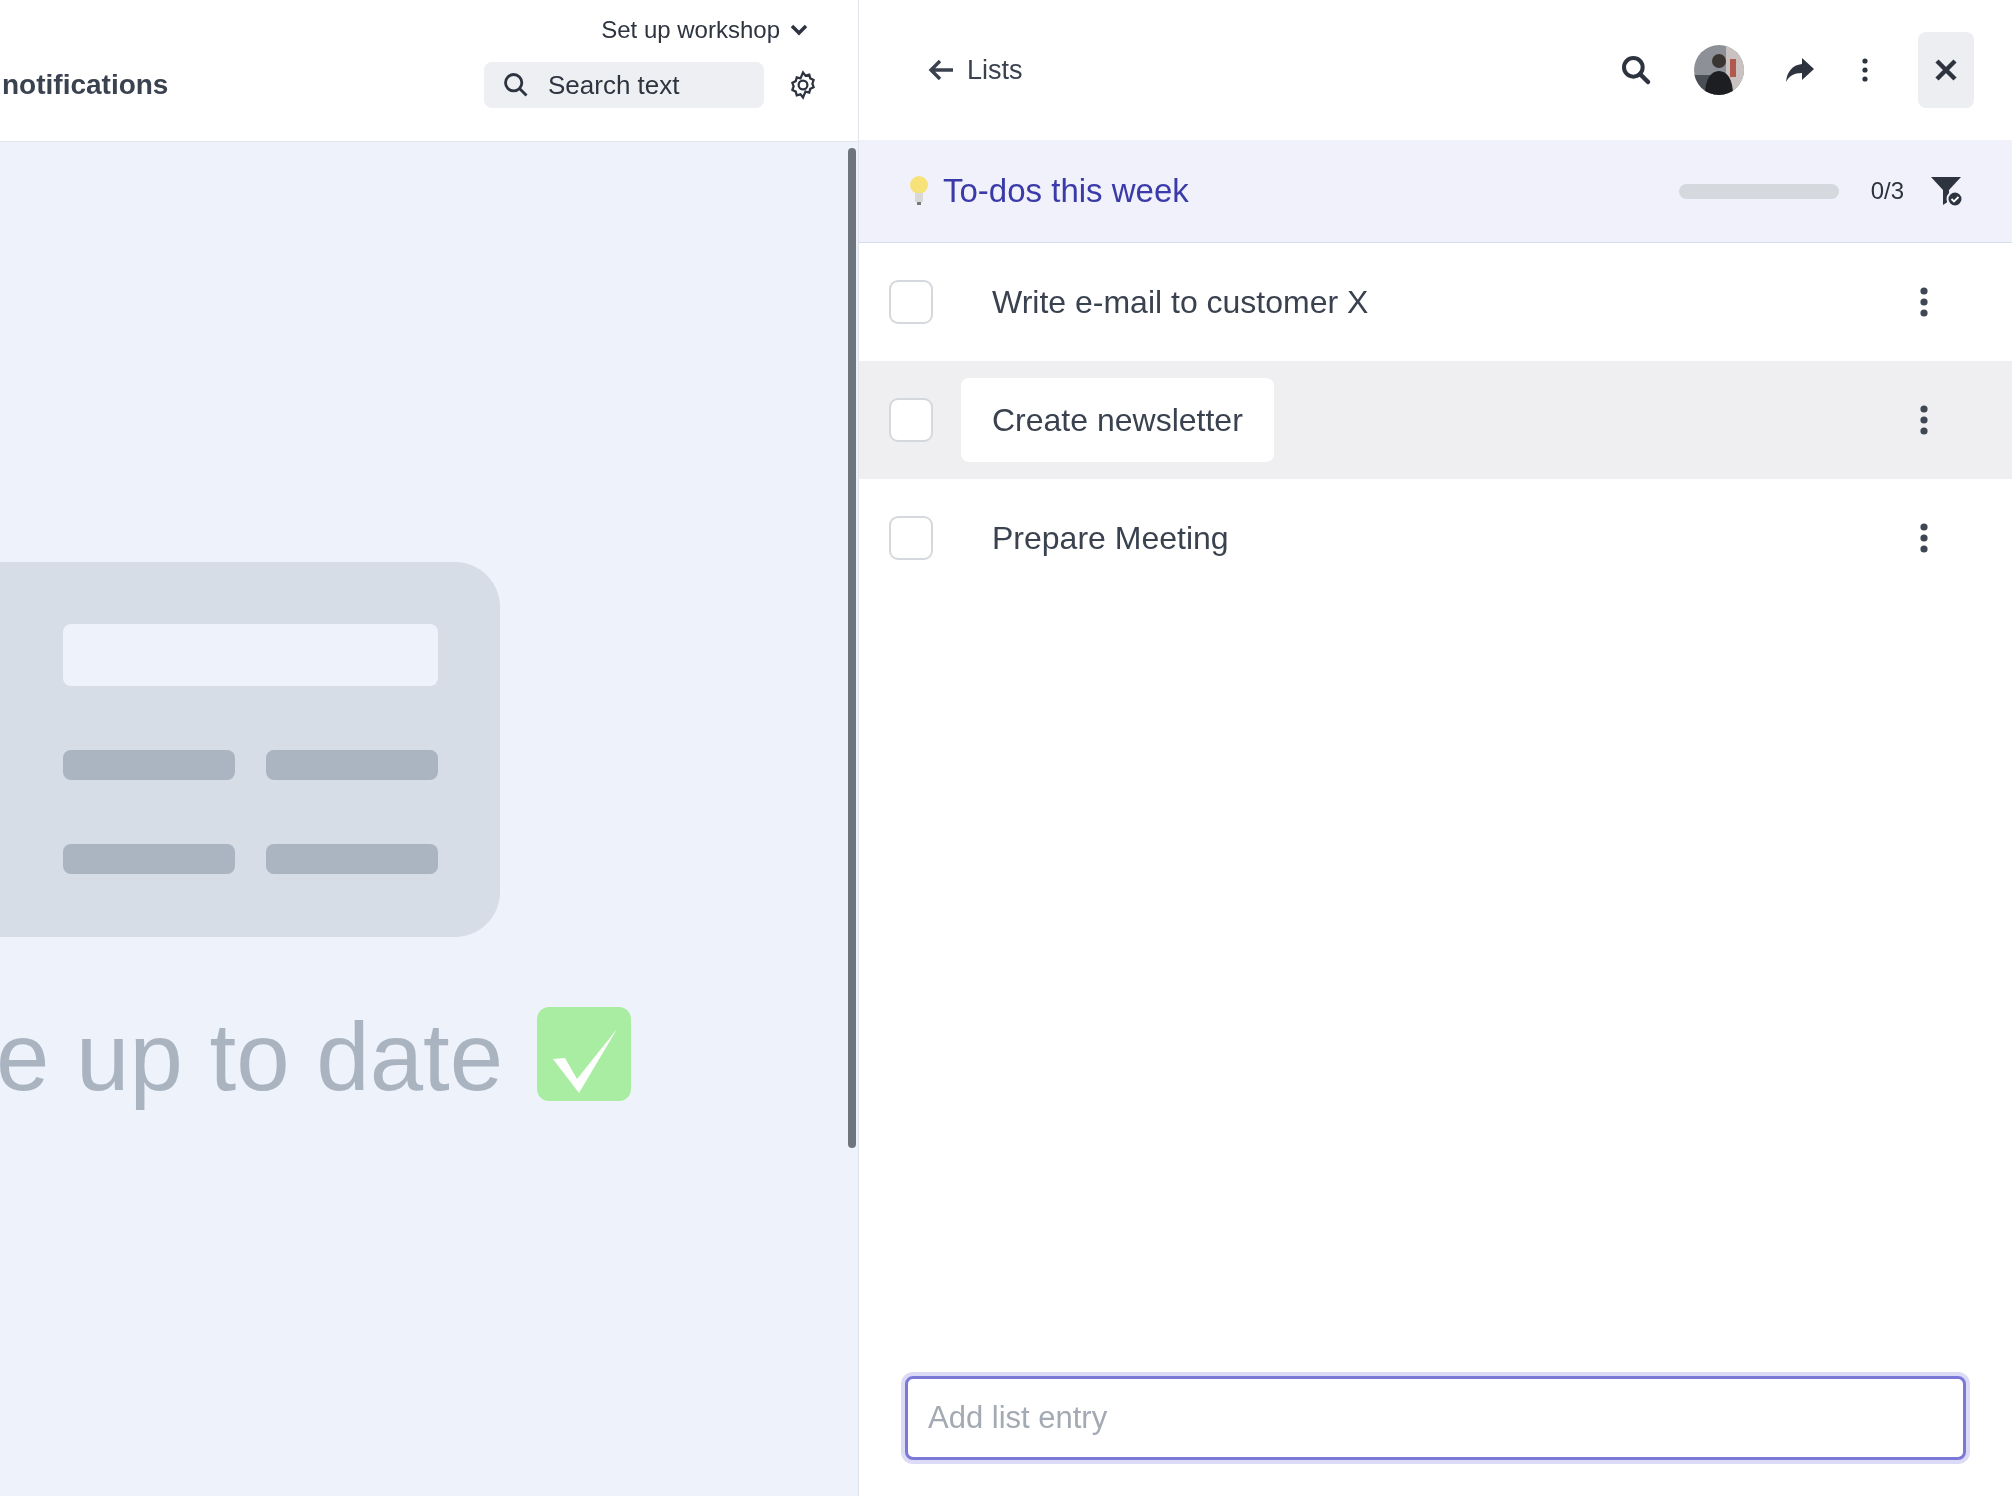 The height and width of the screenshot is (1496, 2012). Describe the element at coordinates (1180, 302) in the screenshot. I see `item-text: Write e-mail to customer X` at that location.